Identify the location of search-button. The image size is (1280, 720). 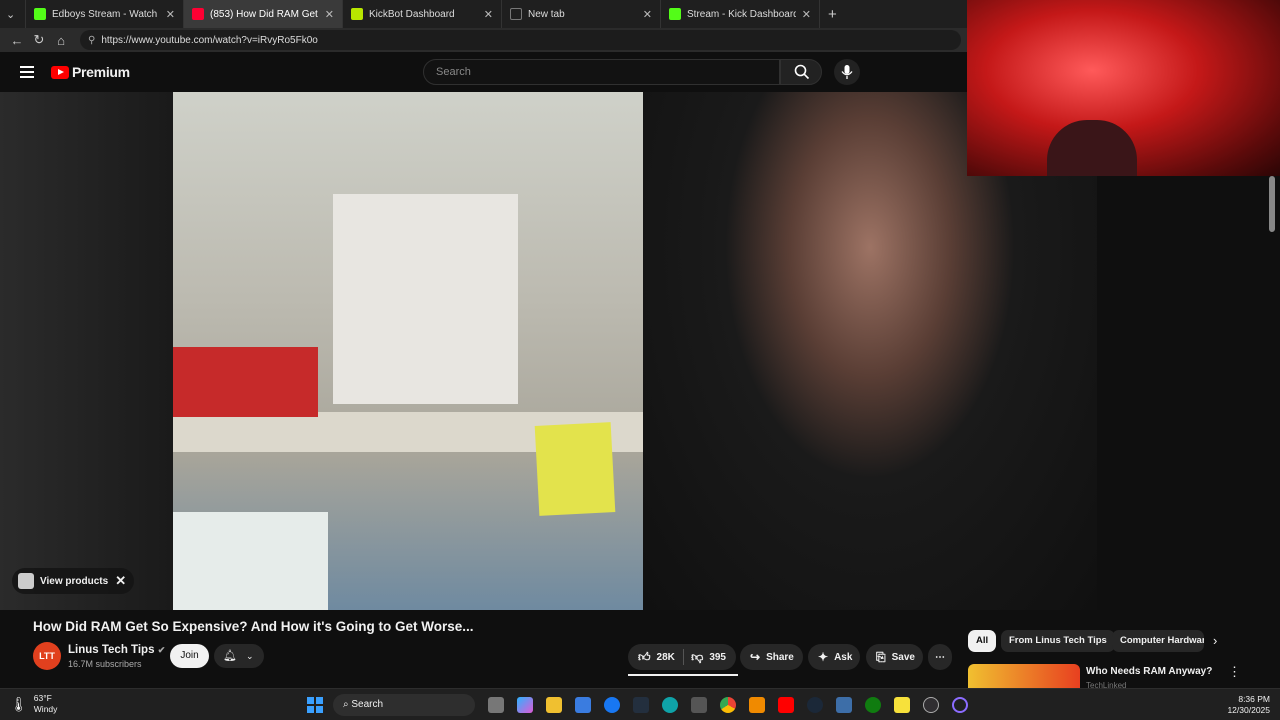
(801, 72).